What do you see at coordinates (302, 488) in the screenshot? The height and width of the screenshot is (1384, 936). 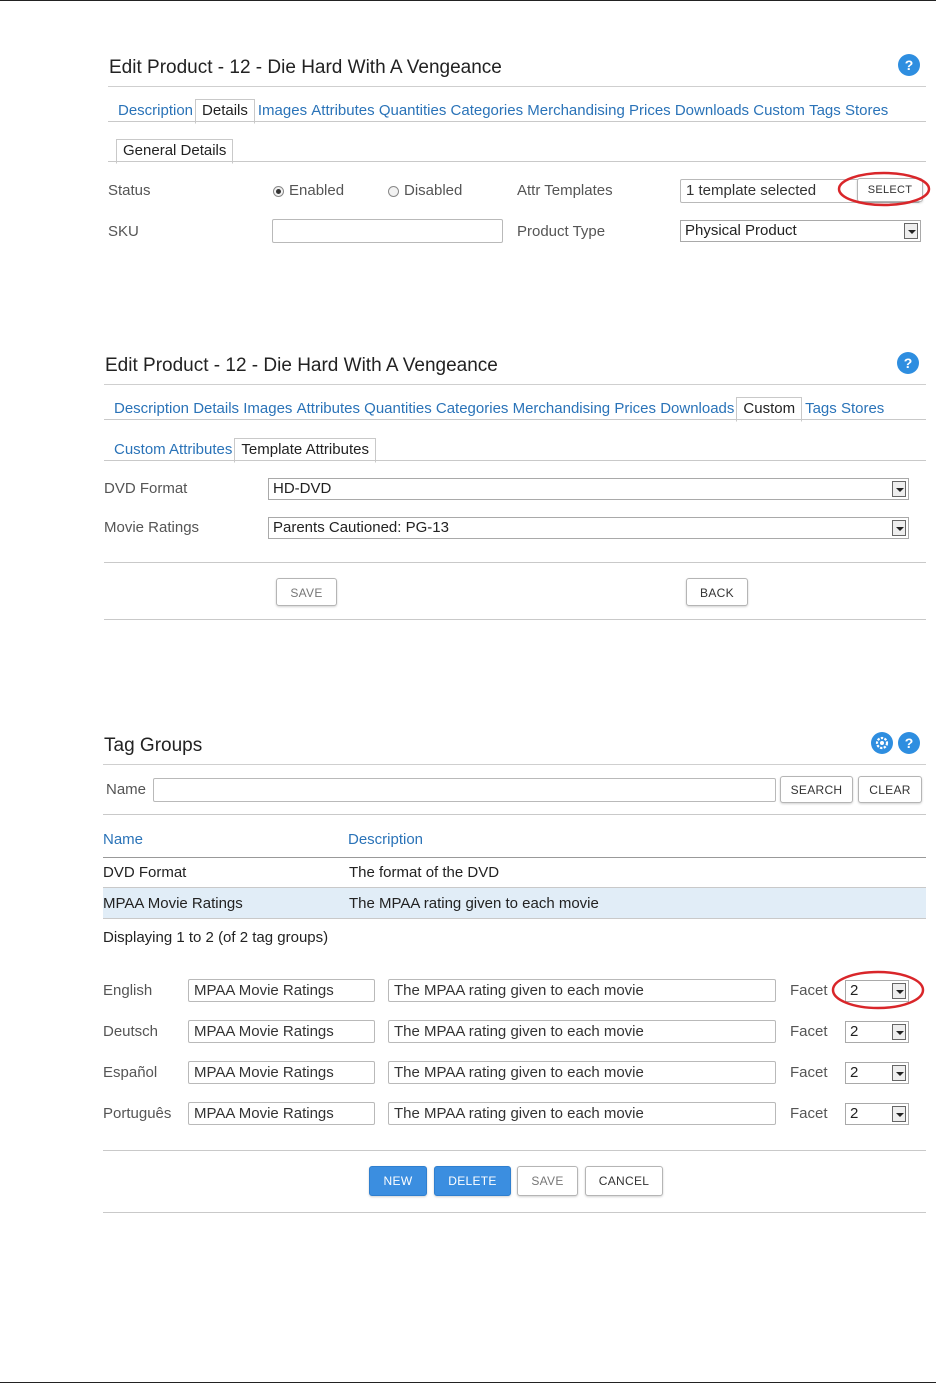 I see `dvd-format-value: HD-DVD` at bounding box center [302, 488].